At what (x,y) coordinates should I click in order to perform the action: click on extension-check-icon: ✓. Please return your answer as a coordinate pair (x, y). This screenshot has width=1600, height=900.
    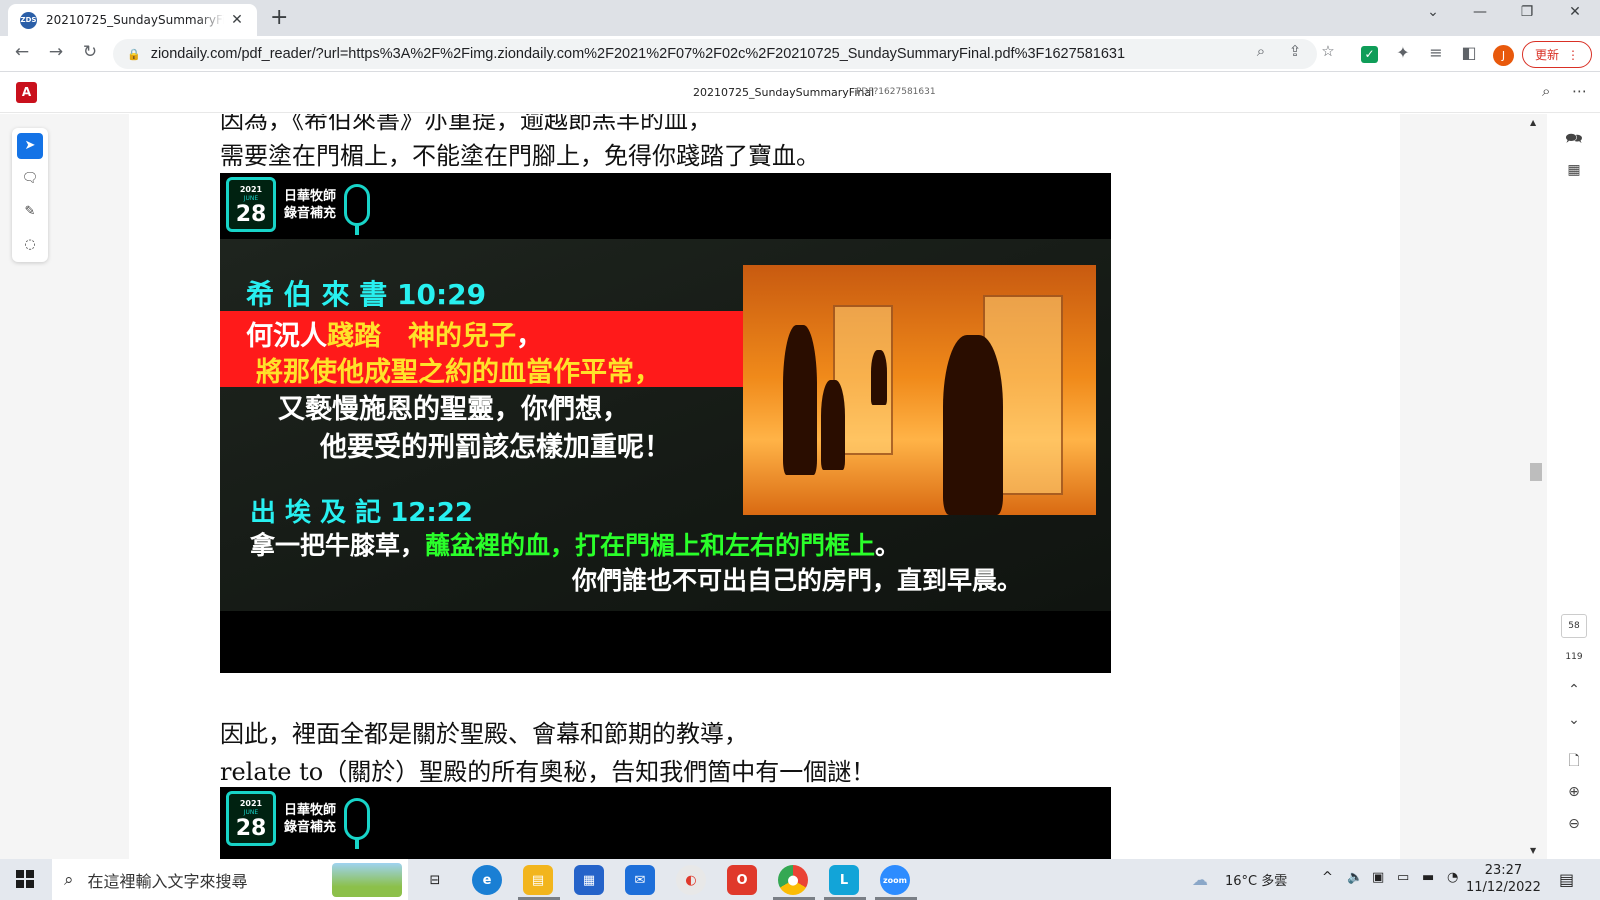
    Looking at the image, I should click on (1369, 54).